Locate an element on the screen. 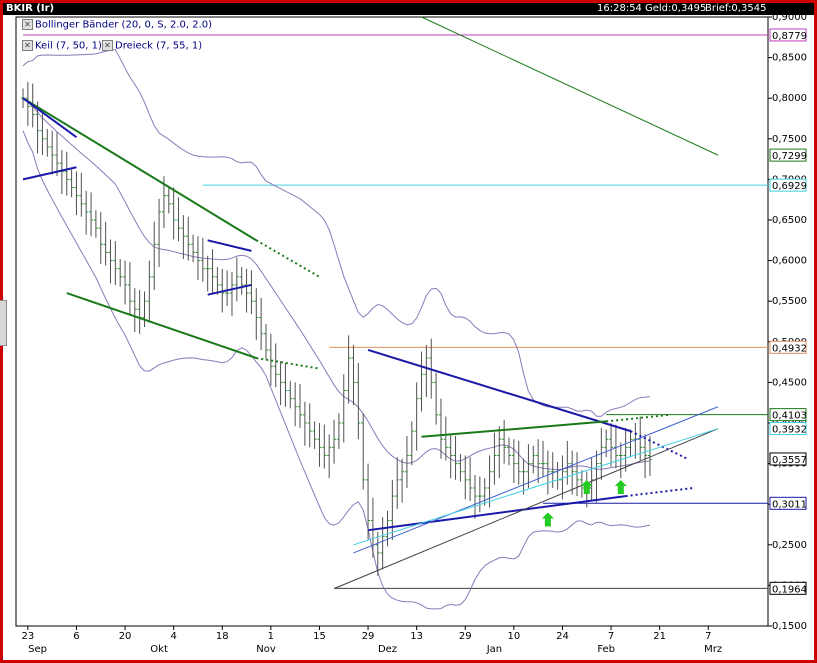 The width and height of the screenshot is (817, 663). month-label: Mrz is located at coordinates (713, 649).